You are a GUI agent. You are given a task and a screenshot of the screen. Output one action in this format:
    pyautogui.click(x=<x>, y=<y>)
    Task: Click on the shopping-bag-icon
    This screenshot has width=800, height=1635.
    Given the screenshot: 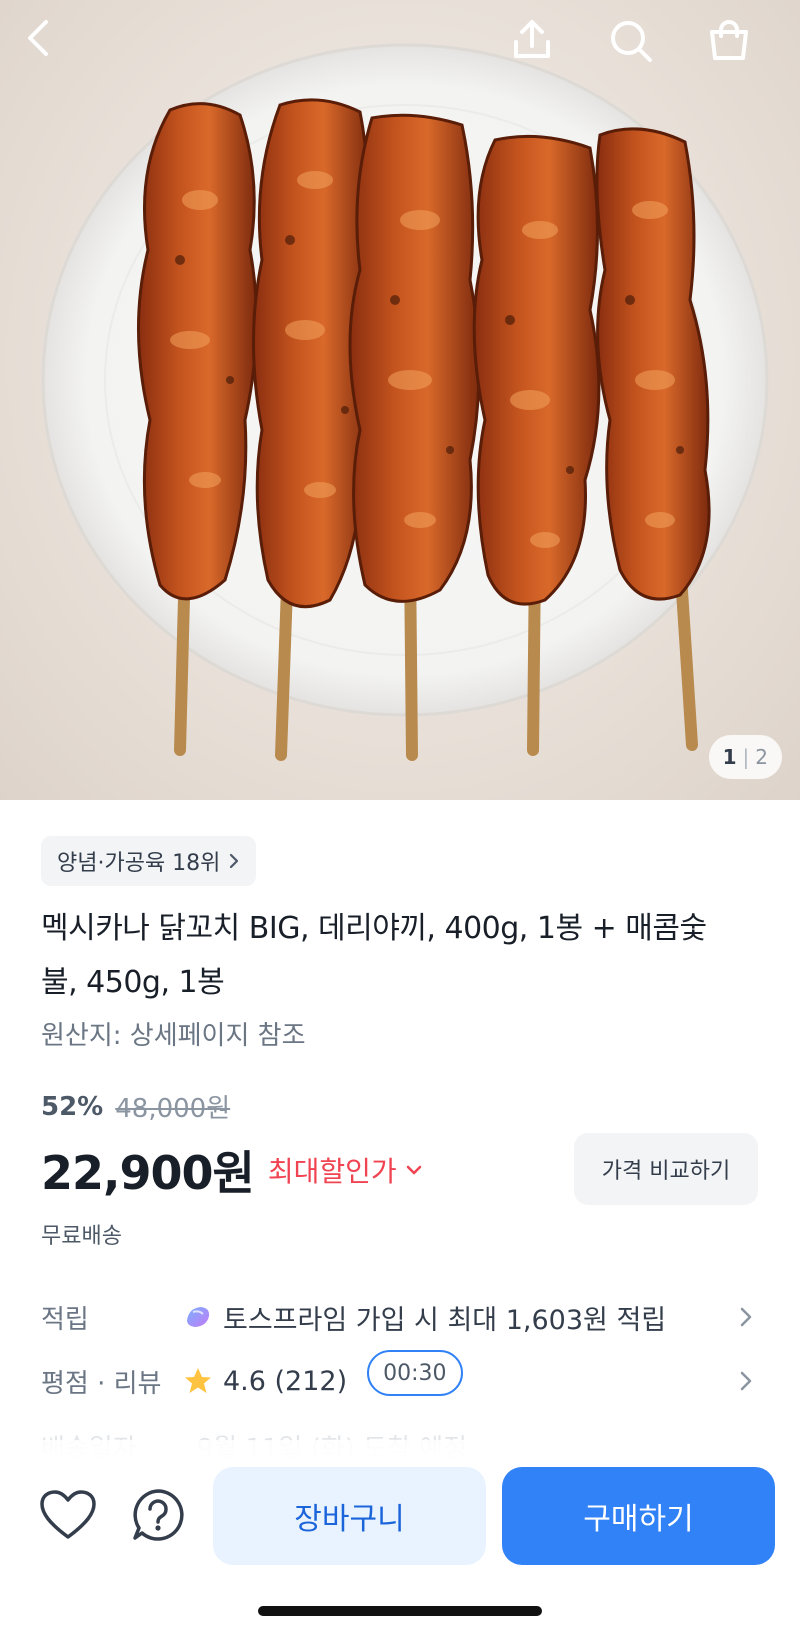 What is the action you would take?
    pyautogui.click(x=729, y=40)
    